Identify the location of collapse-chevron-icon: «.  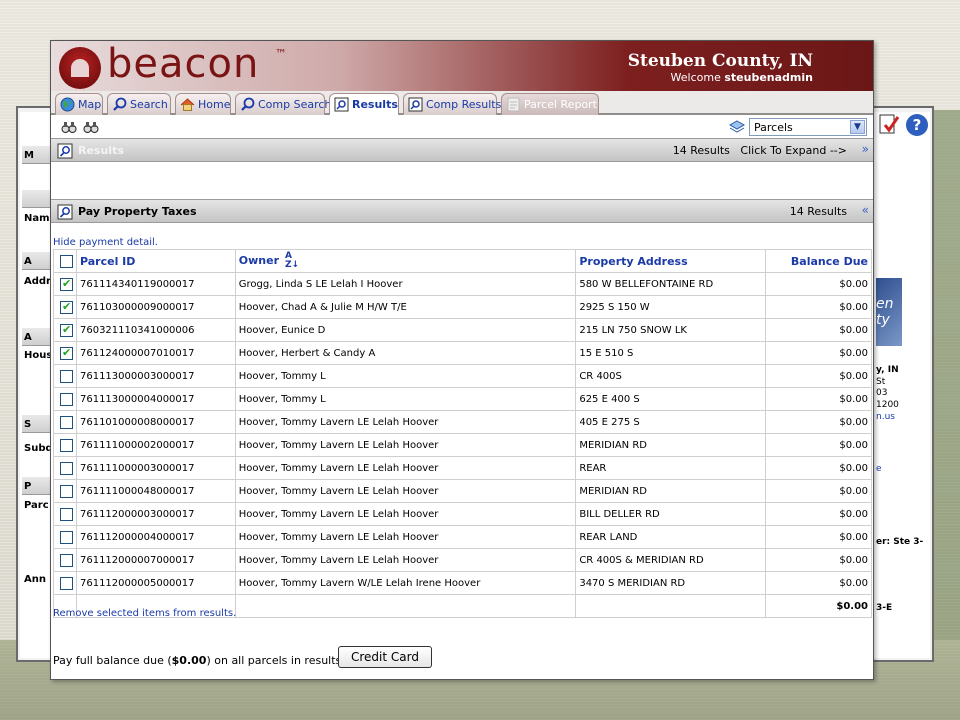
(865, 210).